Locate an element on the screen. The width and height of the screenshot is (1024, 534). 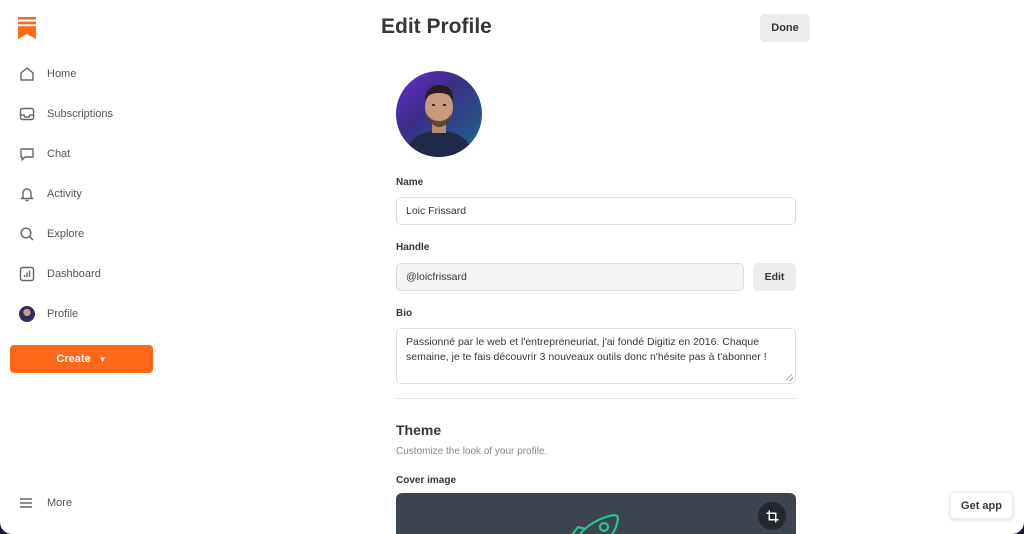
crop-button is located at coordinates (772, 516).